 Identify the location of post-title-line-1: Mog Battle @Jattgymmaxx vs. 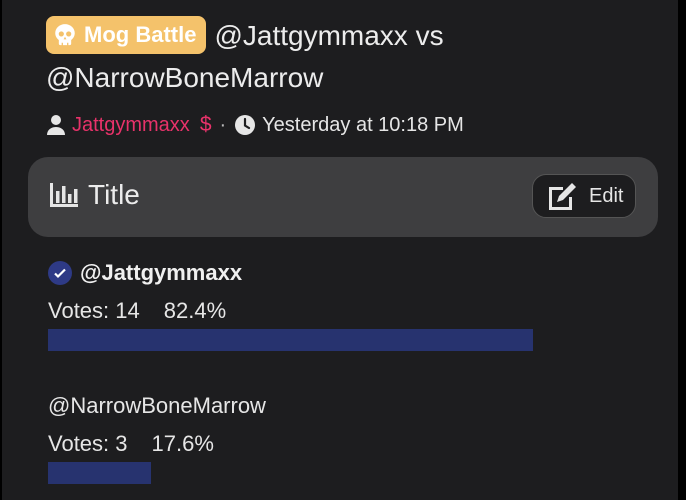
(245, 36).